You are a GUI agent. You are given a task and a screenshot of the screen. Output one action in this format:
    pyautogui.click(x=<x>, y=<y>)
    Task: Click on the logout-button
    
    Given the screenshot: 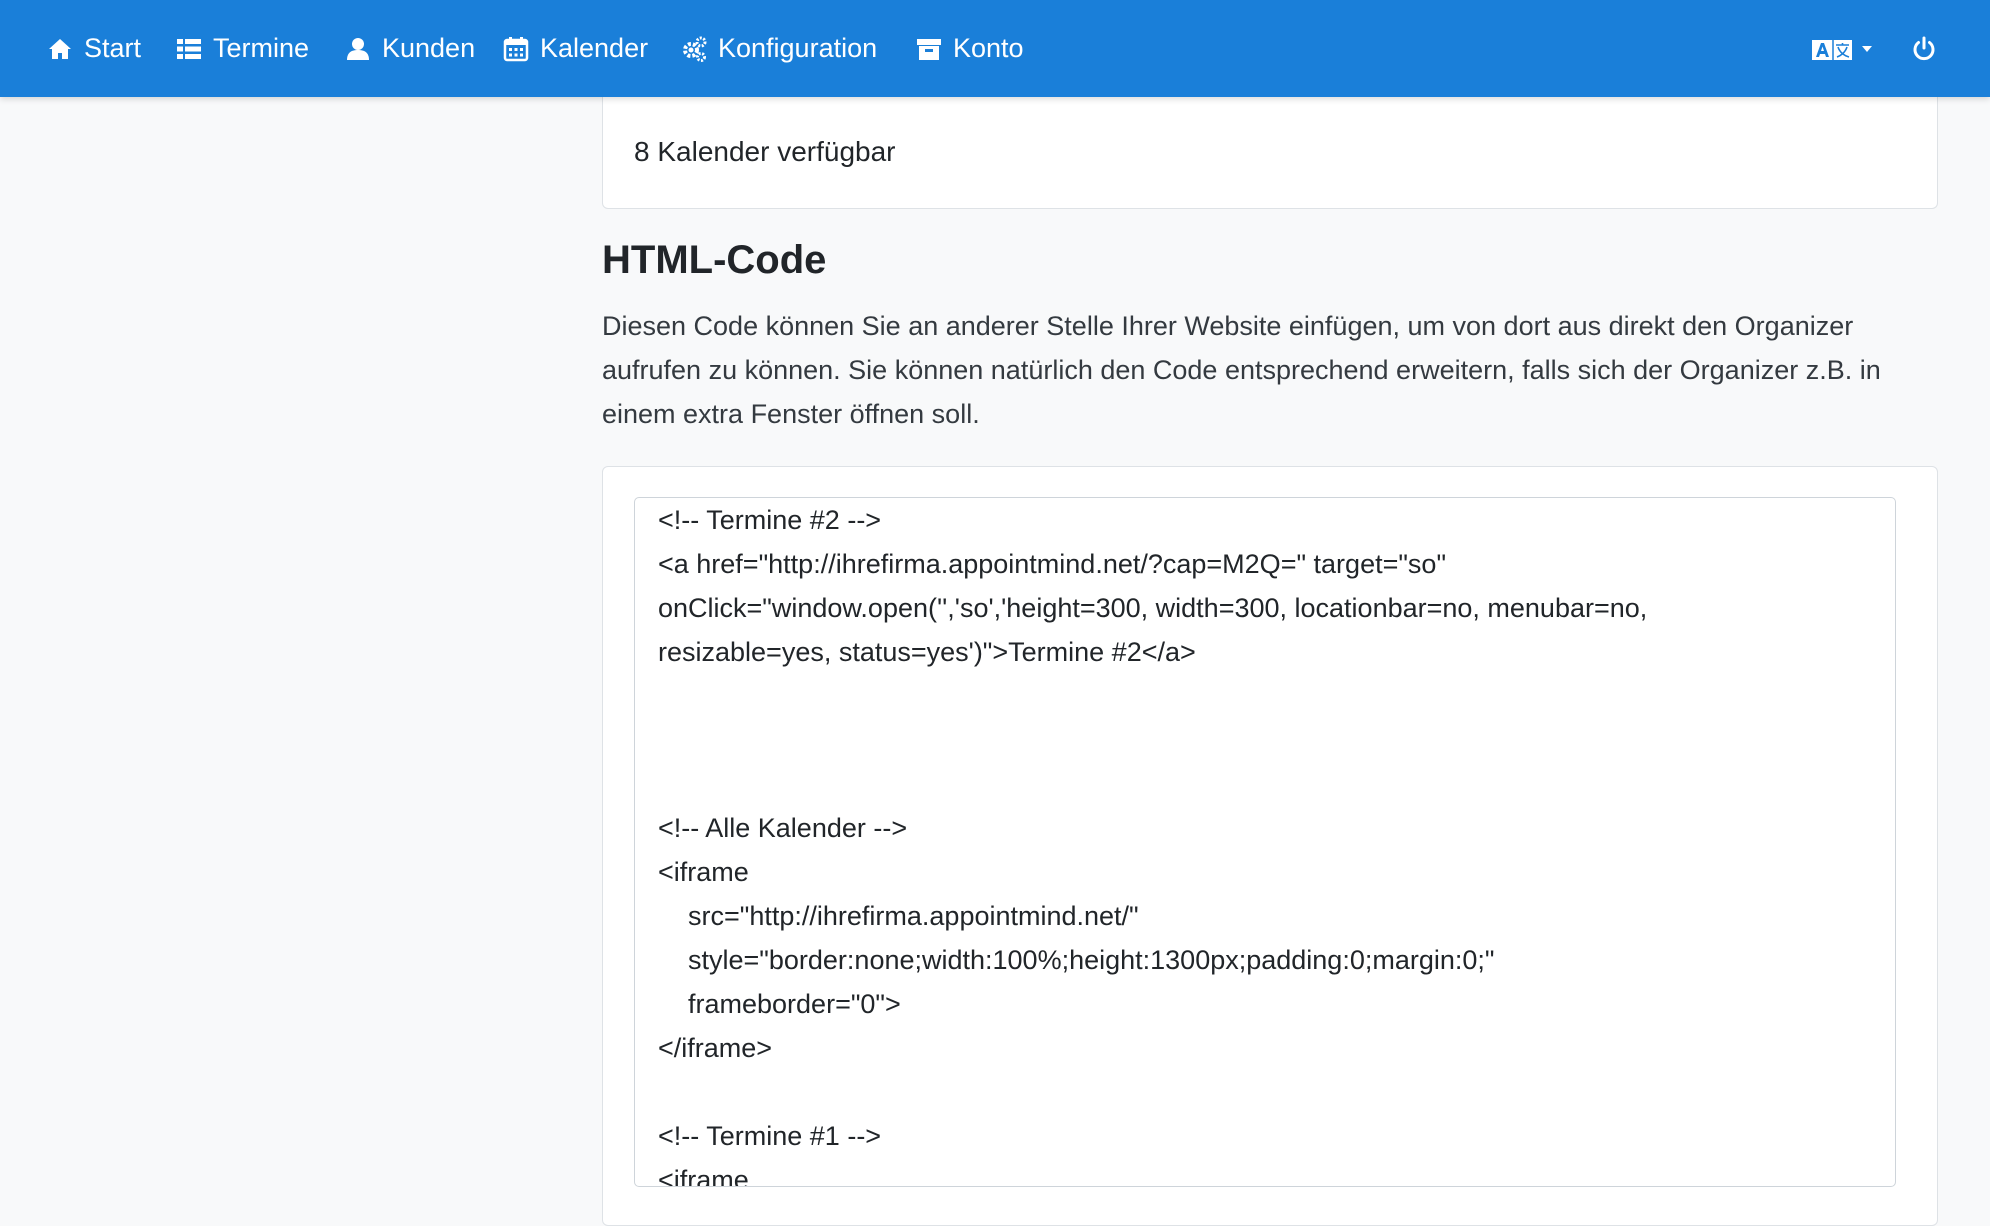 What is the action you would take?
    pyautogui.click(x=1929, y=48)
    